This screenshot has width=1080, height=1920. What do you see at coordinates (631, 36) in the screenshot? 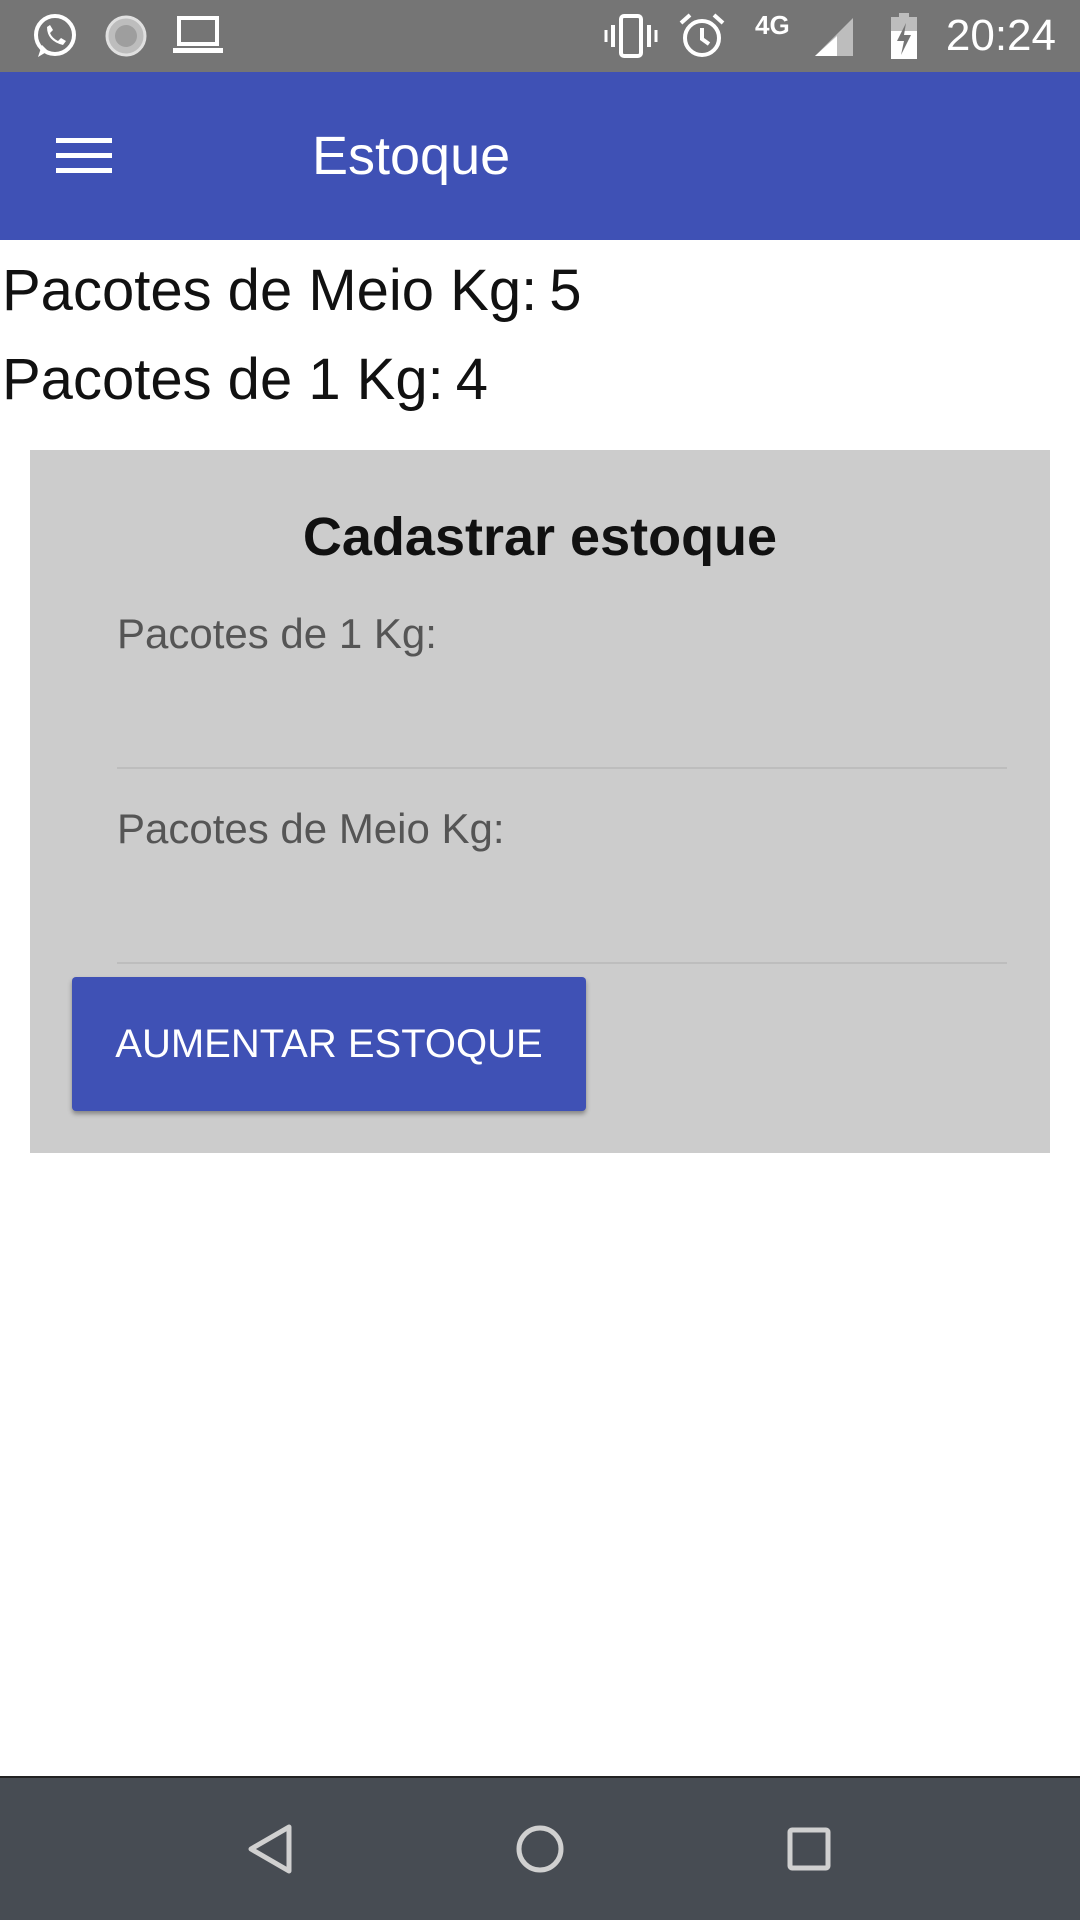
I see `vibrate-icon` at bounding box center [631, 36].